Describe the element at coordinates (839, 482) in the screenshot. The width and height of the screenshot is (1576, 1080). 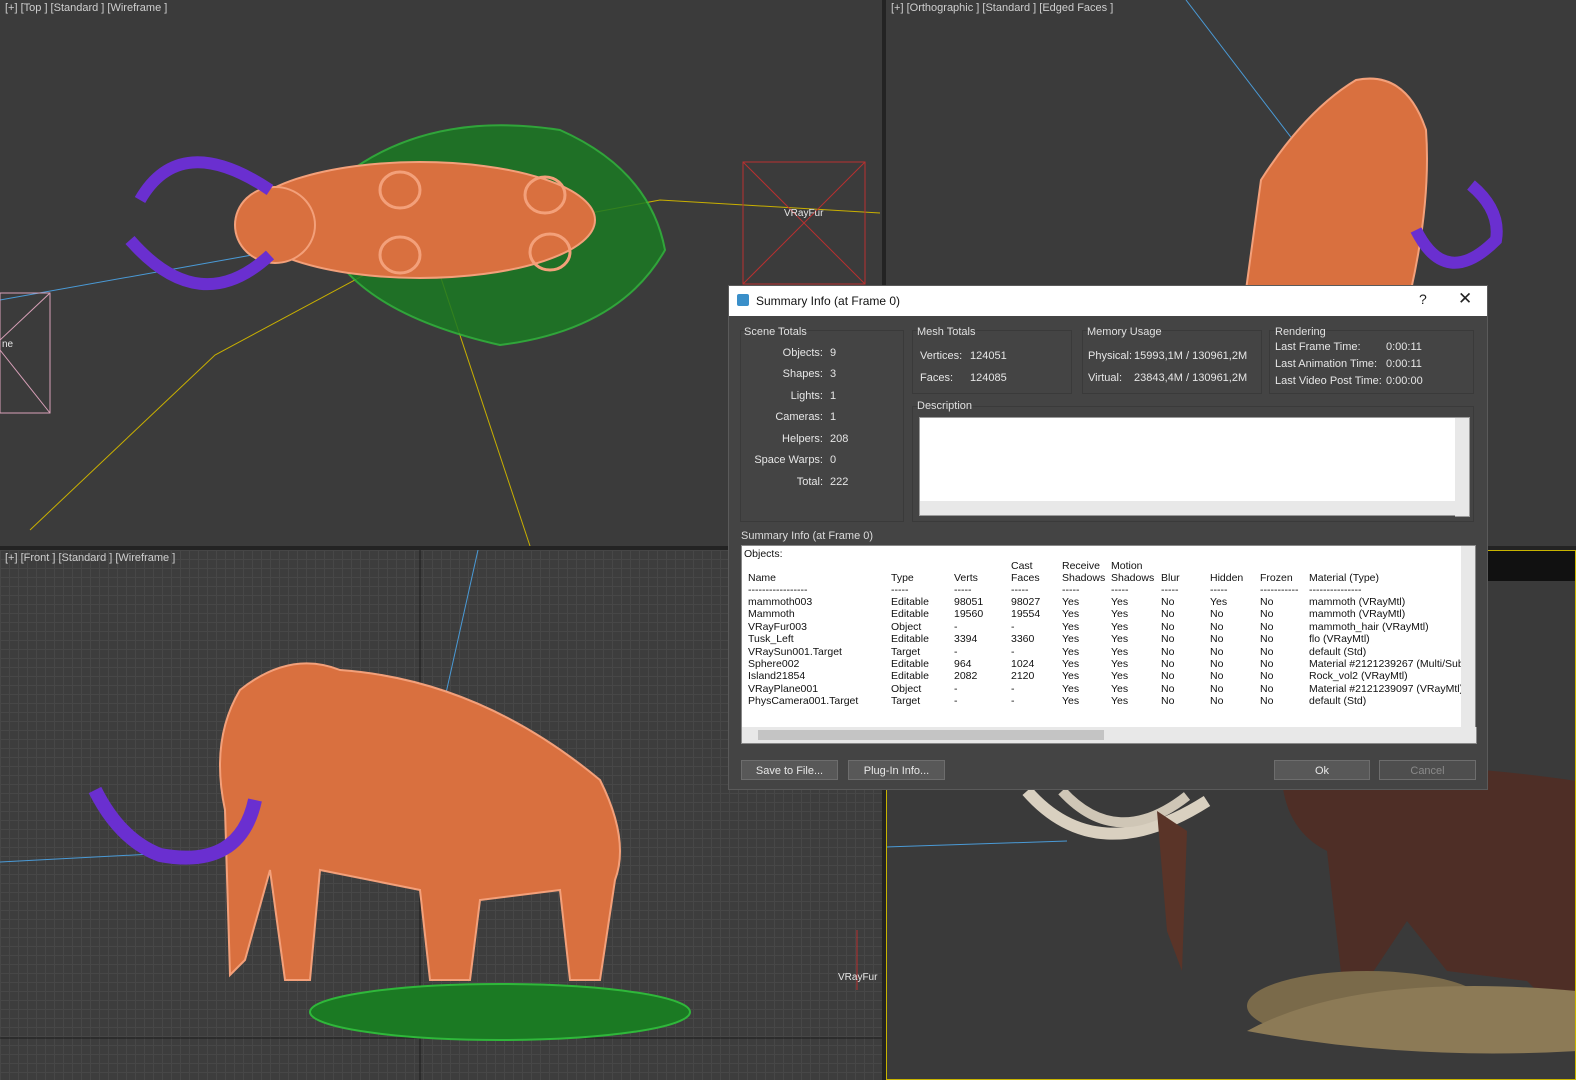
I see `total-value: 222` at that location.